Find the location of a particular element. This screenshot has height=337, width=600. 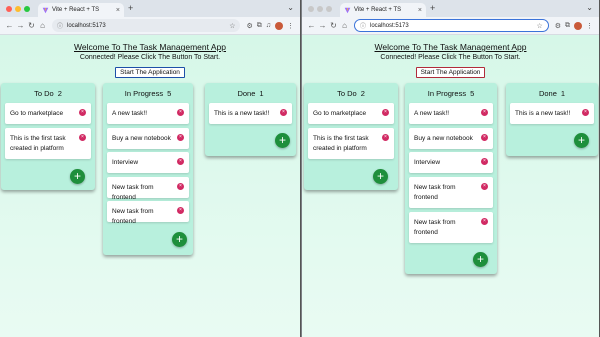

column-done: Done 1 This is a new task!! × + is located at coordinates (552, 119).